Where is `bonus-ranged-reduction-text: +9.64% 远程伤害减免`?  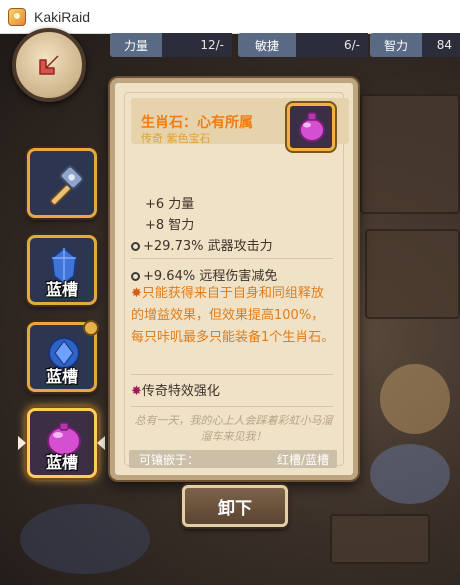 bonus-ranged-reduction-text: +9.64% 远程伤害减免 is located at coordinates (210, 276).